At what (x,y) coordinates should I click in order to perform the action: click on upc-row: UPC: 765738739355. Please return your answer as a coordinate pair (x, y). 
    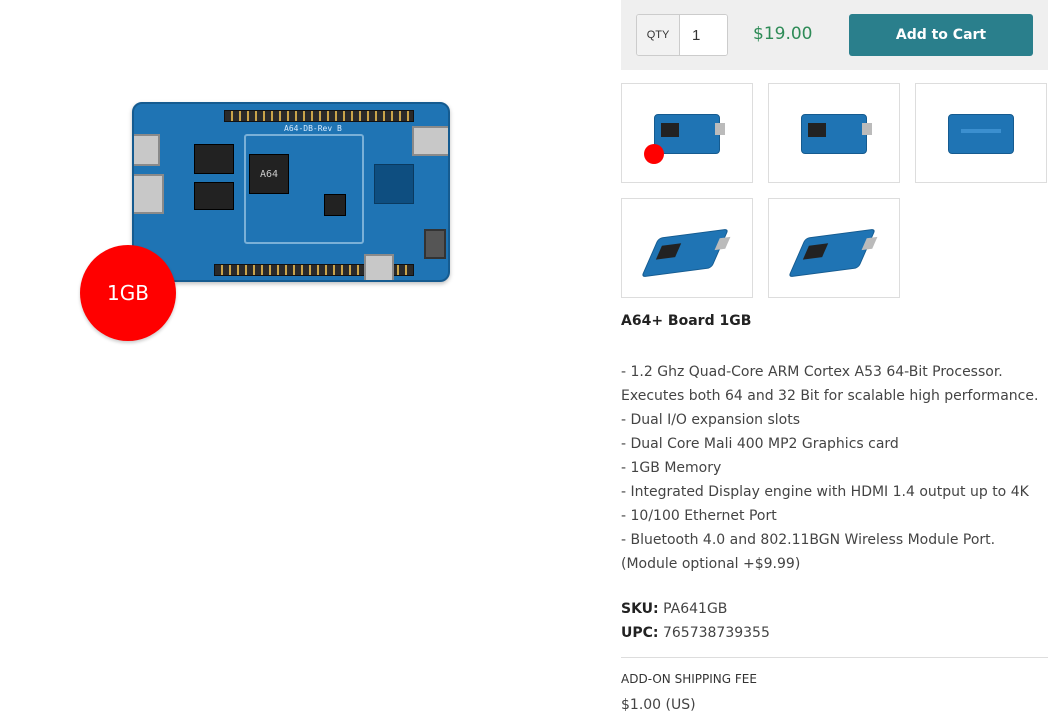
    Looking at the image, I should click on (695, 633).